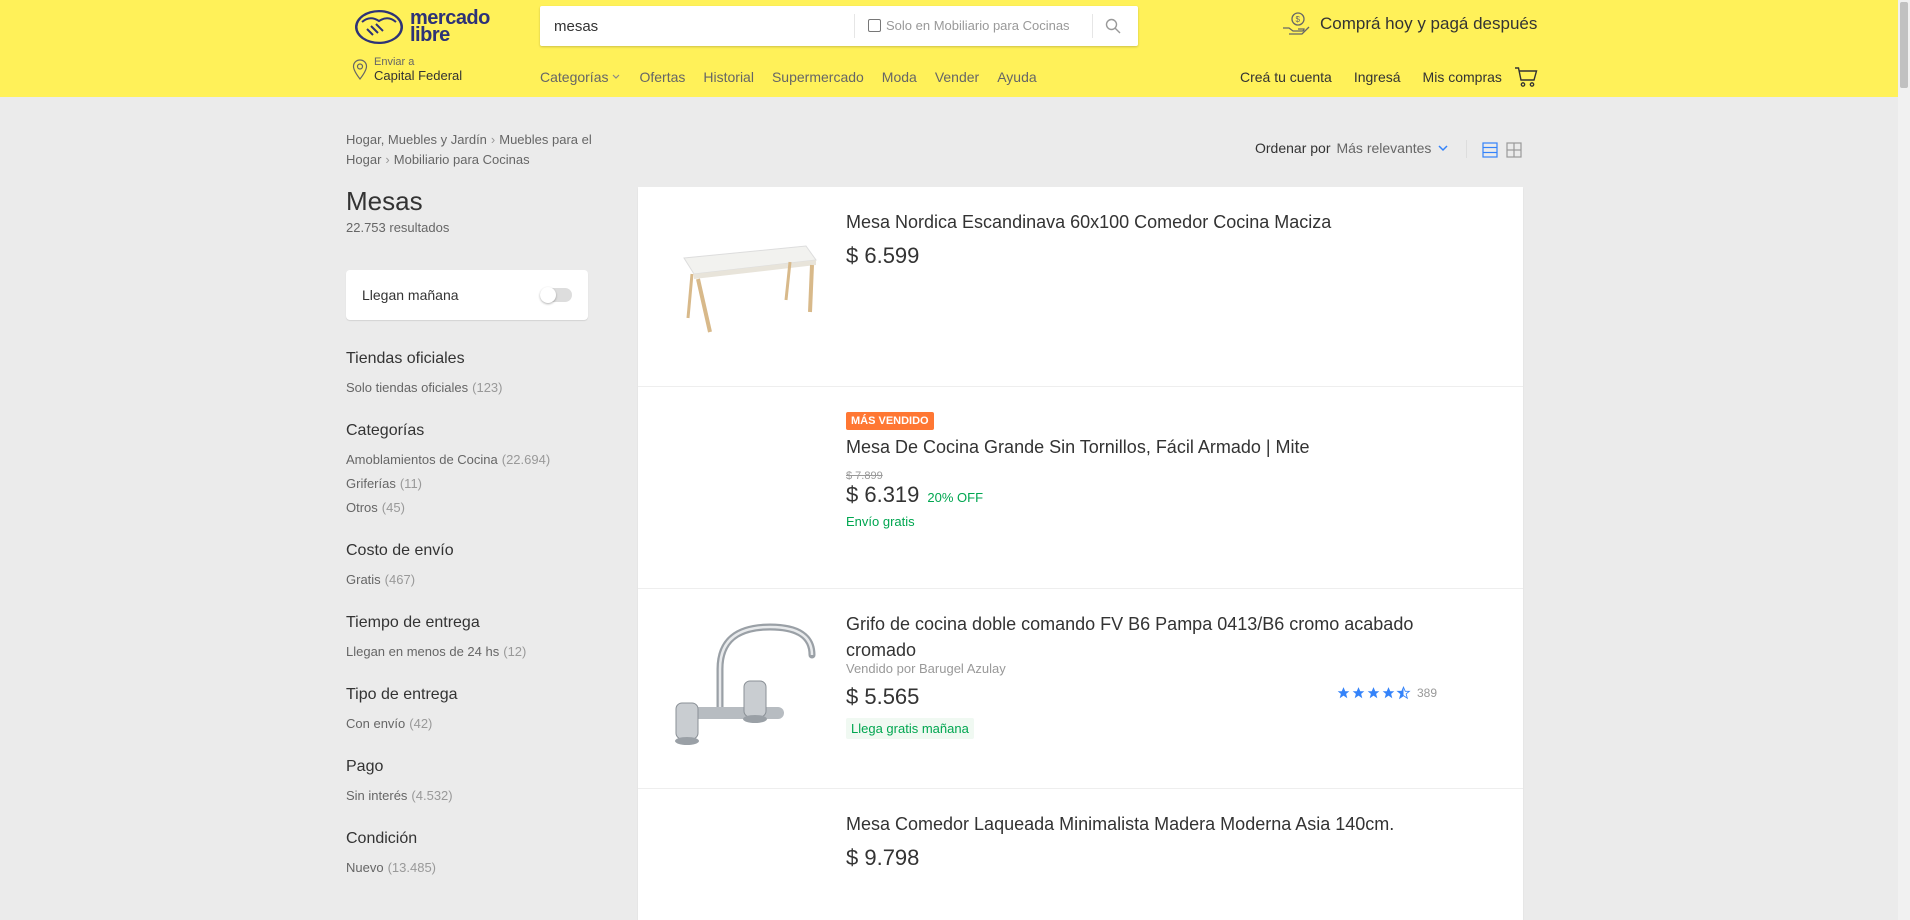 This screenshot has width=1910, height=920. Describe the element at coordinates (704, 26) in the screenshot. I see `search-input` at that location.